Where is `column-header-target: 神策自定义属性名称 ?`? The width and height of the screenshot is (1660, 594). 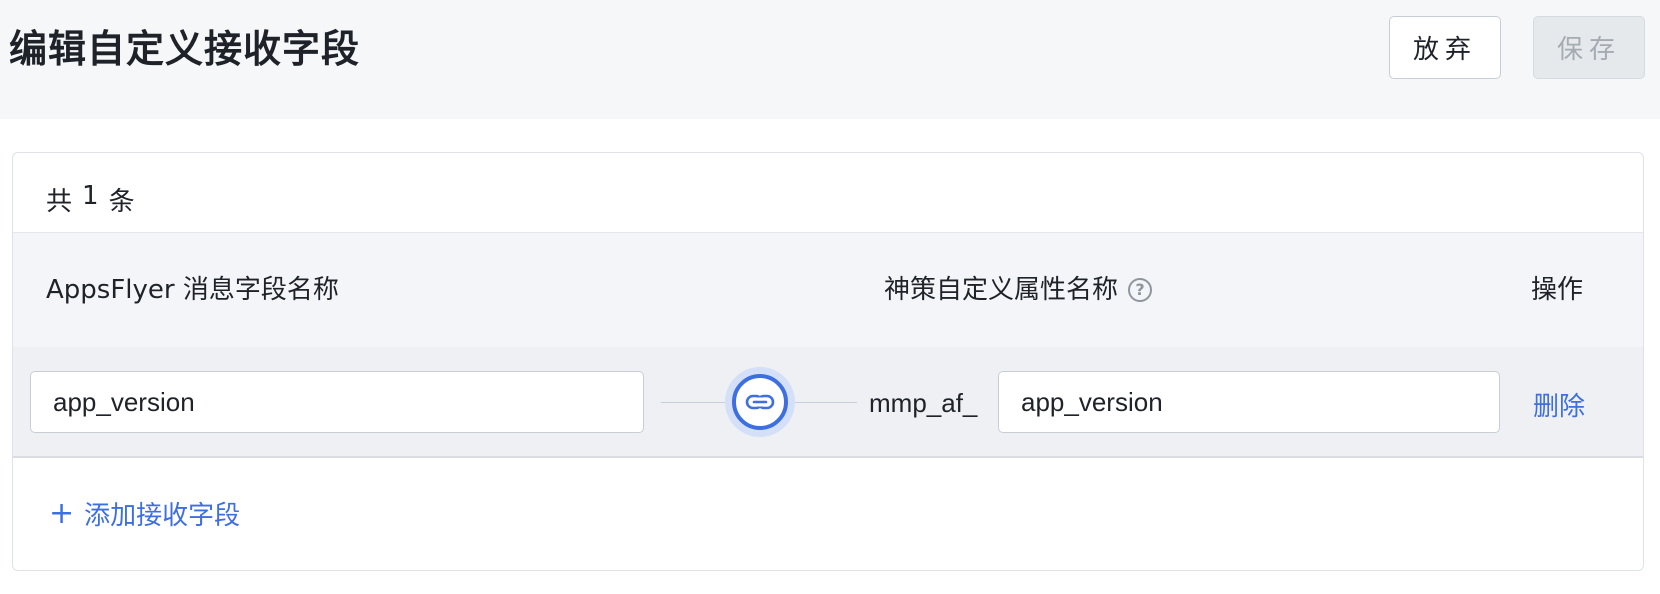
column-header-target: 神策自定义属性名称 ? is located at coordinates (1018, 290).